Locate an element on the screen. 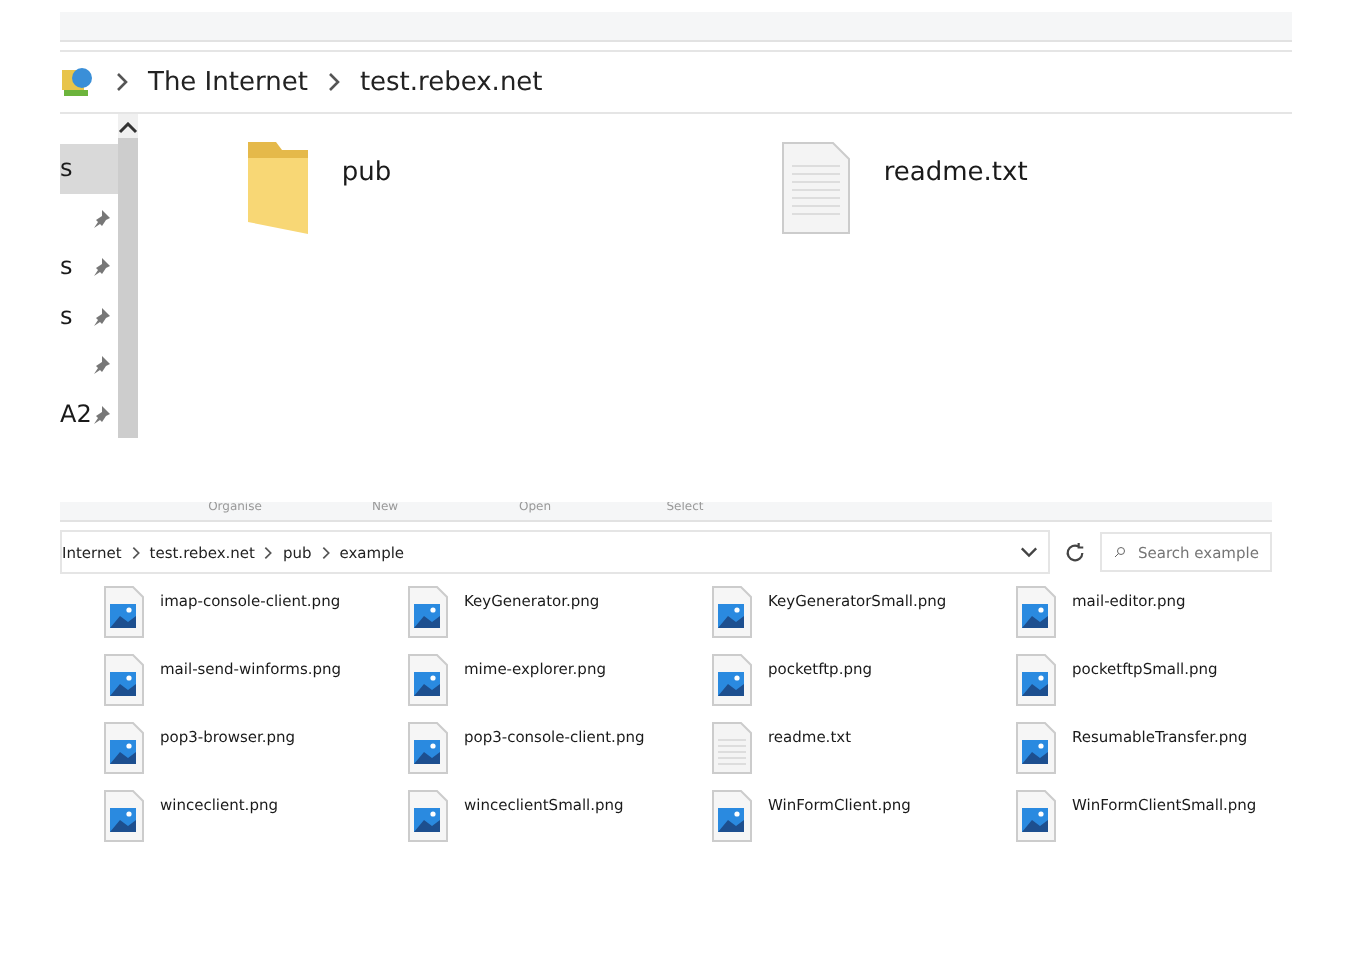  globe-computer-icon is located at coordinates (78, 82).